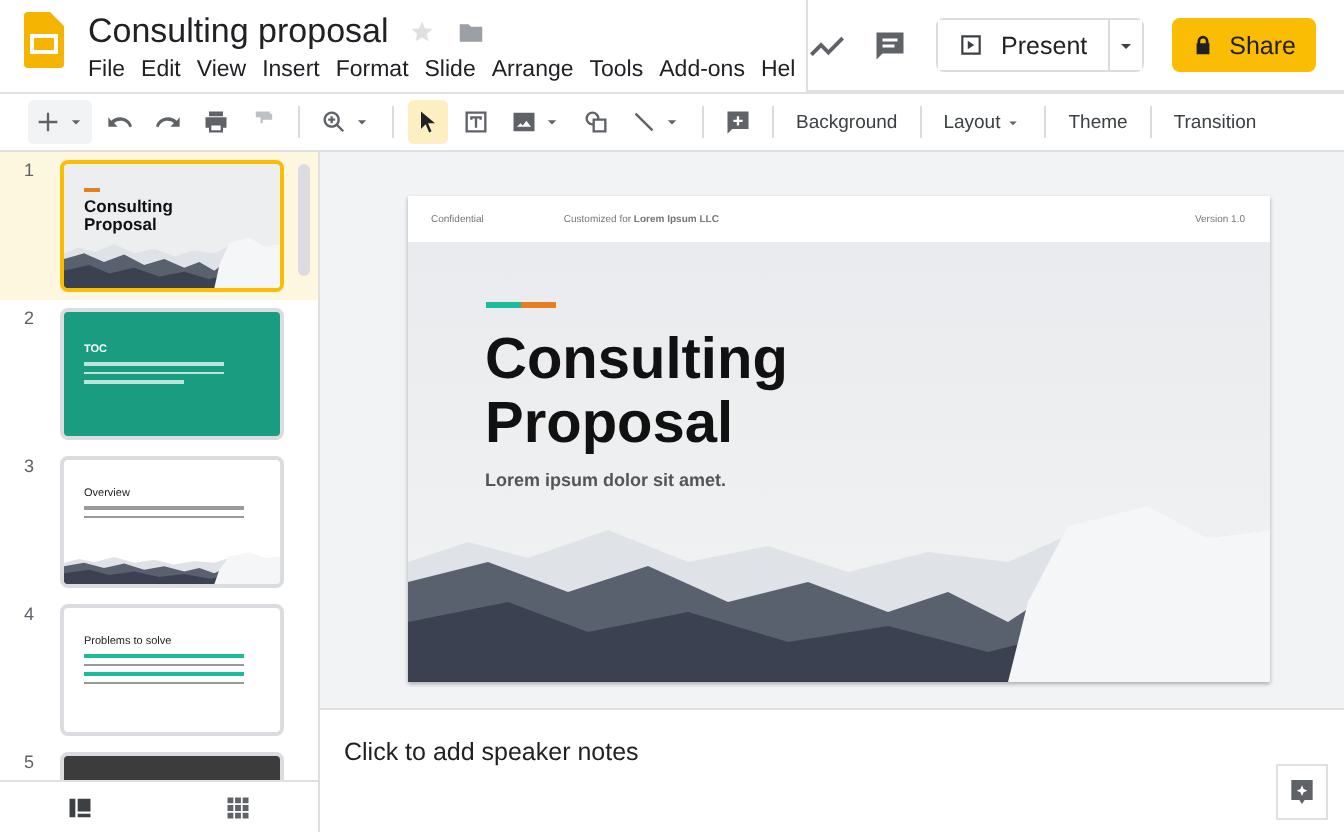  I want to click on image-icon, so click(524, 122).